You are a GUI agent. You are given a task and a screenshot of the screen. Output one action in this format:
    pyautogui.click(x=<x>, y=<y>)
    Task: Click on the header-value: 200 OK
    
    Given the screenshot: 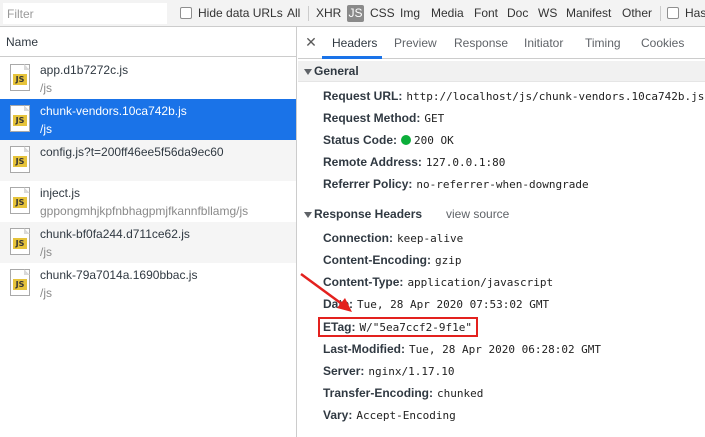 What is the action you would take?
    pyautogui.click(x=434, y=140)
    